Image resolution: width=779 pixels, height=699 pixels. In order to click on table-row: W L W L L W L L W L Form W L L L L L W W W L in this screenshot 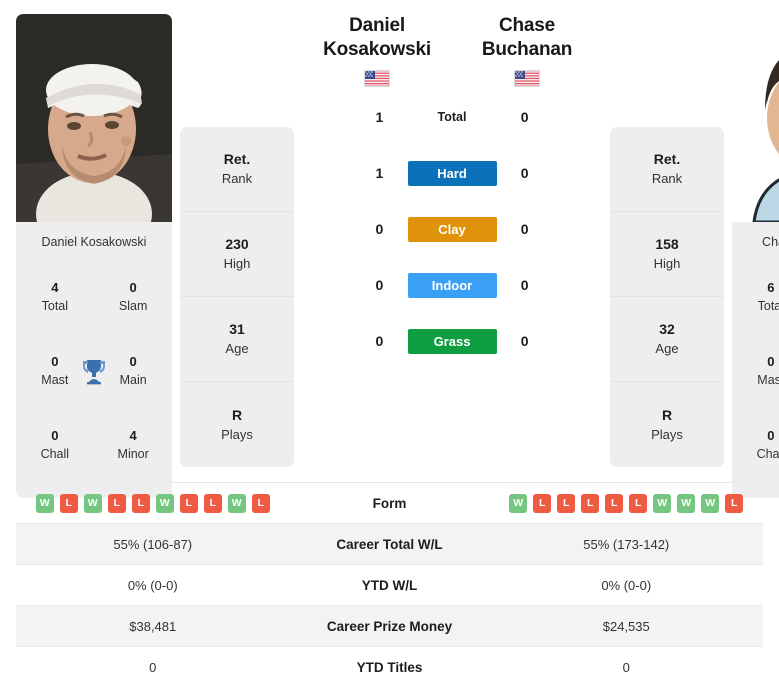, I will do `click(389, 502)`.